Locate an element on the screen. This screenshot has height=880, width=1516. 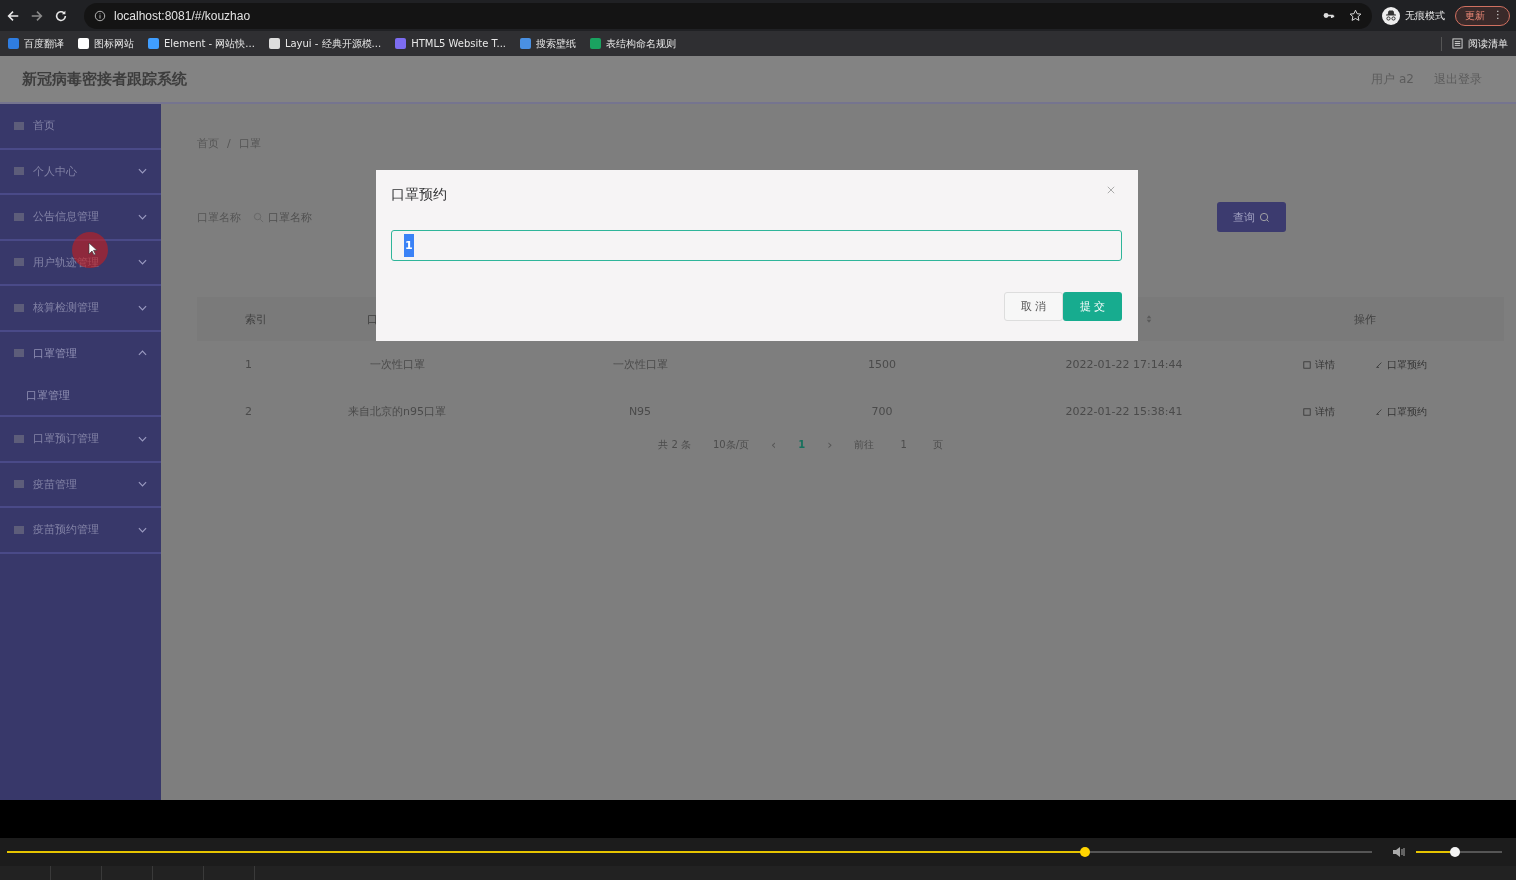
sidebar-item: 口罩预订管理 is located at coordinates (80, 439).